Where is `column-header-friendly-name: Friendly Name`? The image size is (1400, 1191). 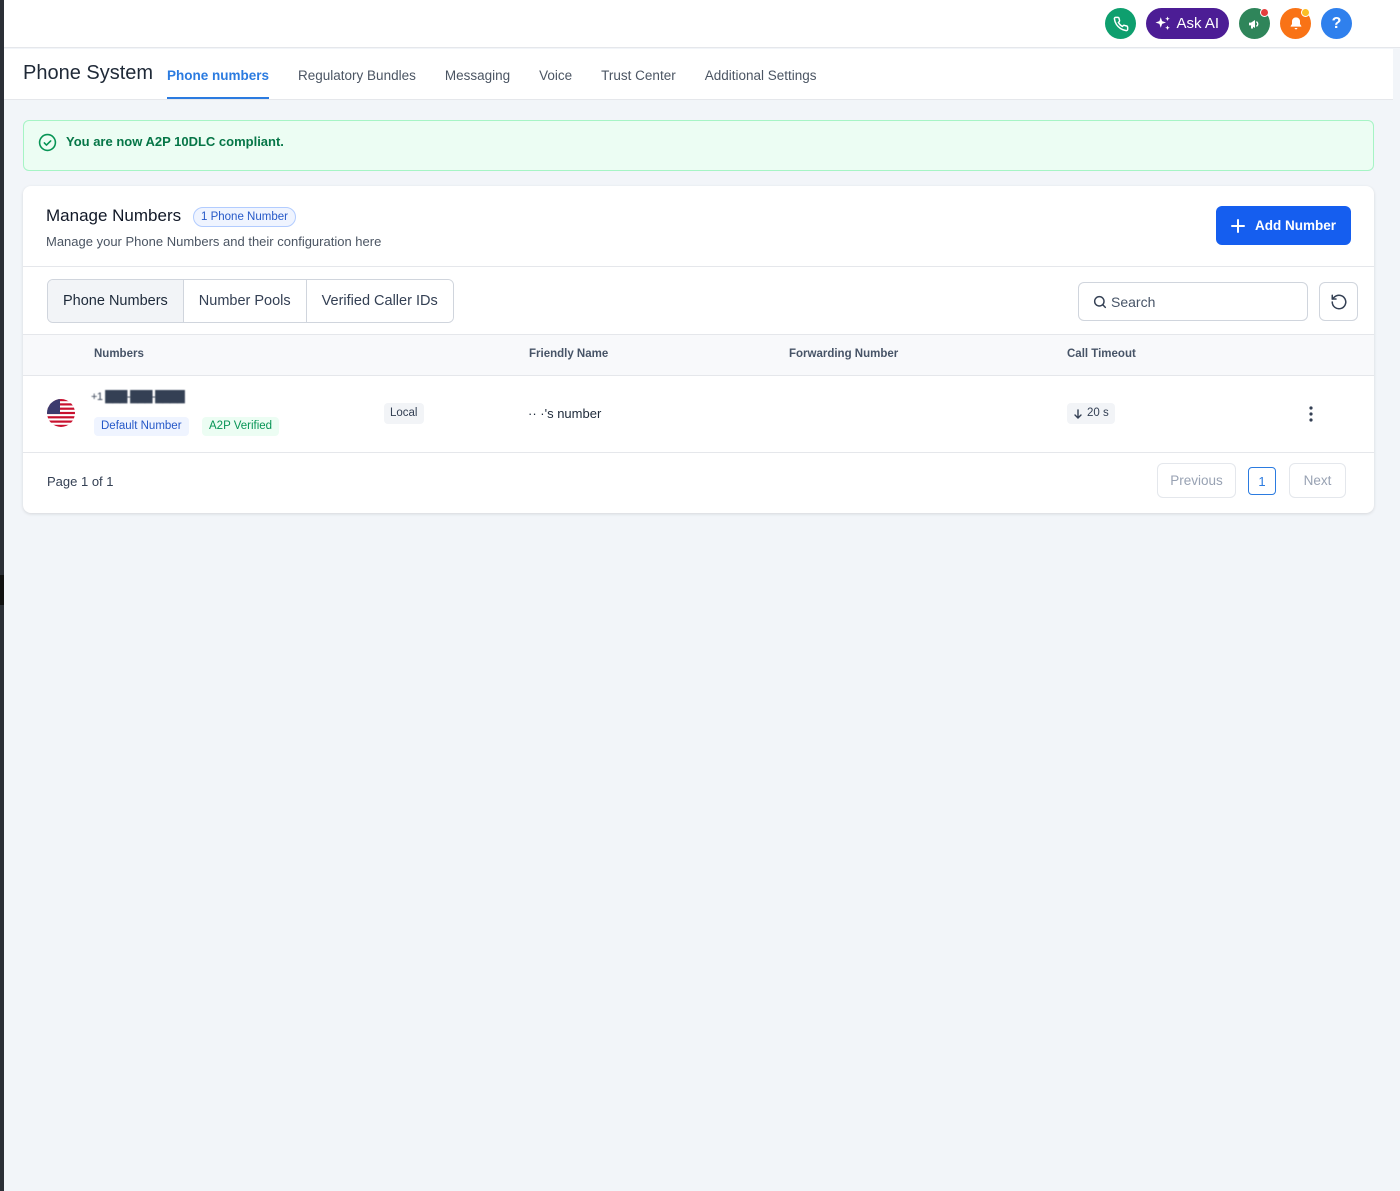 column-header-friendly-name: Friendly Name is located at coordinates (569, 354).